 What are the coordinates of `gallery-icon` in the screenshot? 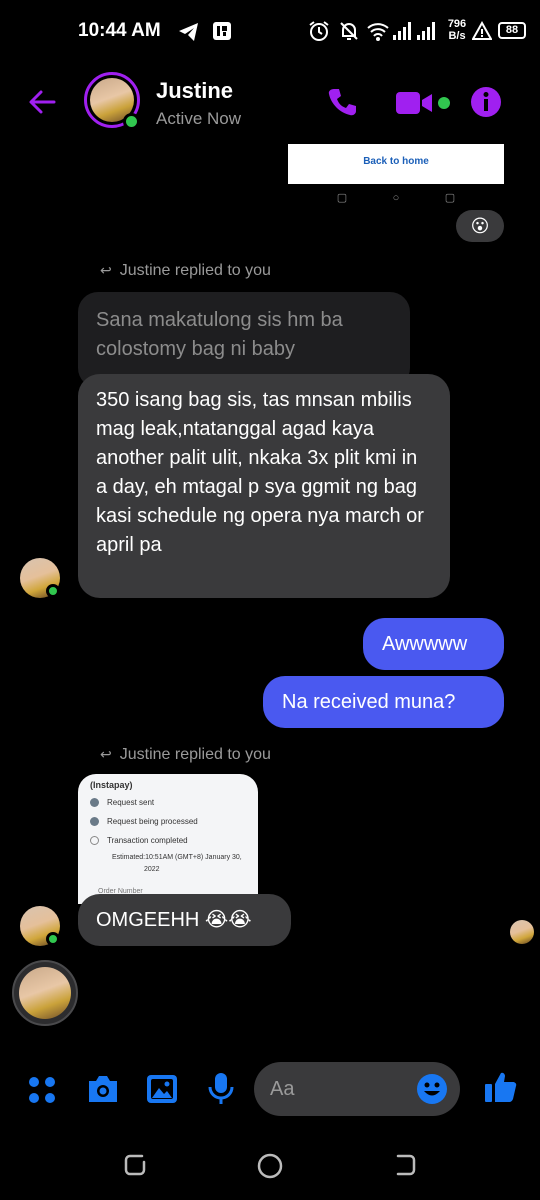 It's located at (162, 1091).